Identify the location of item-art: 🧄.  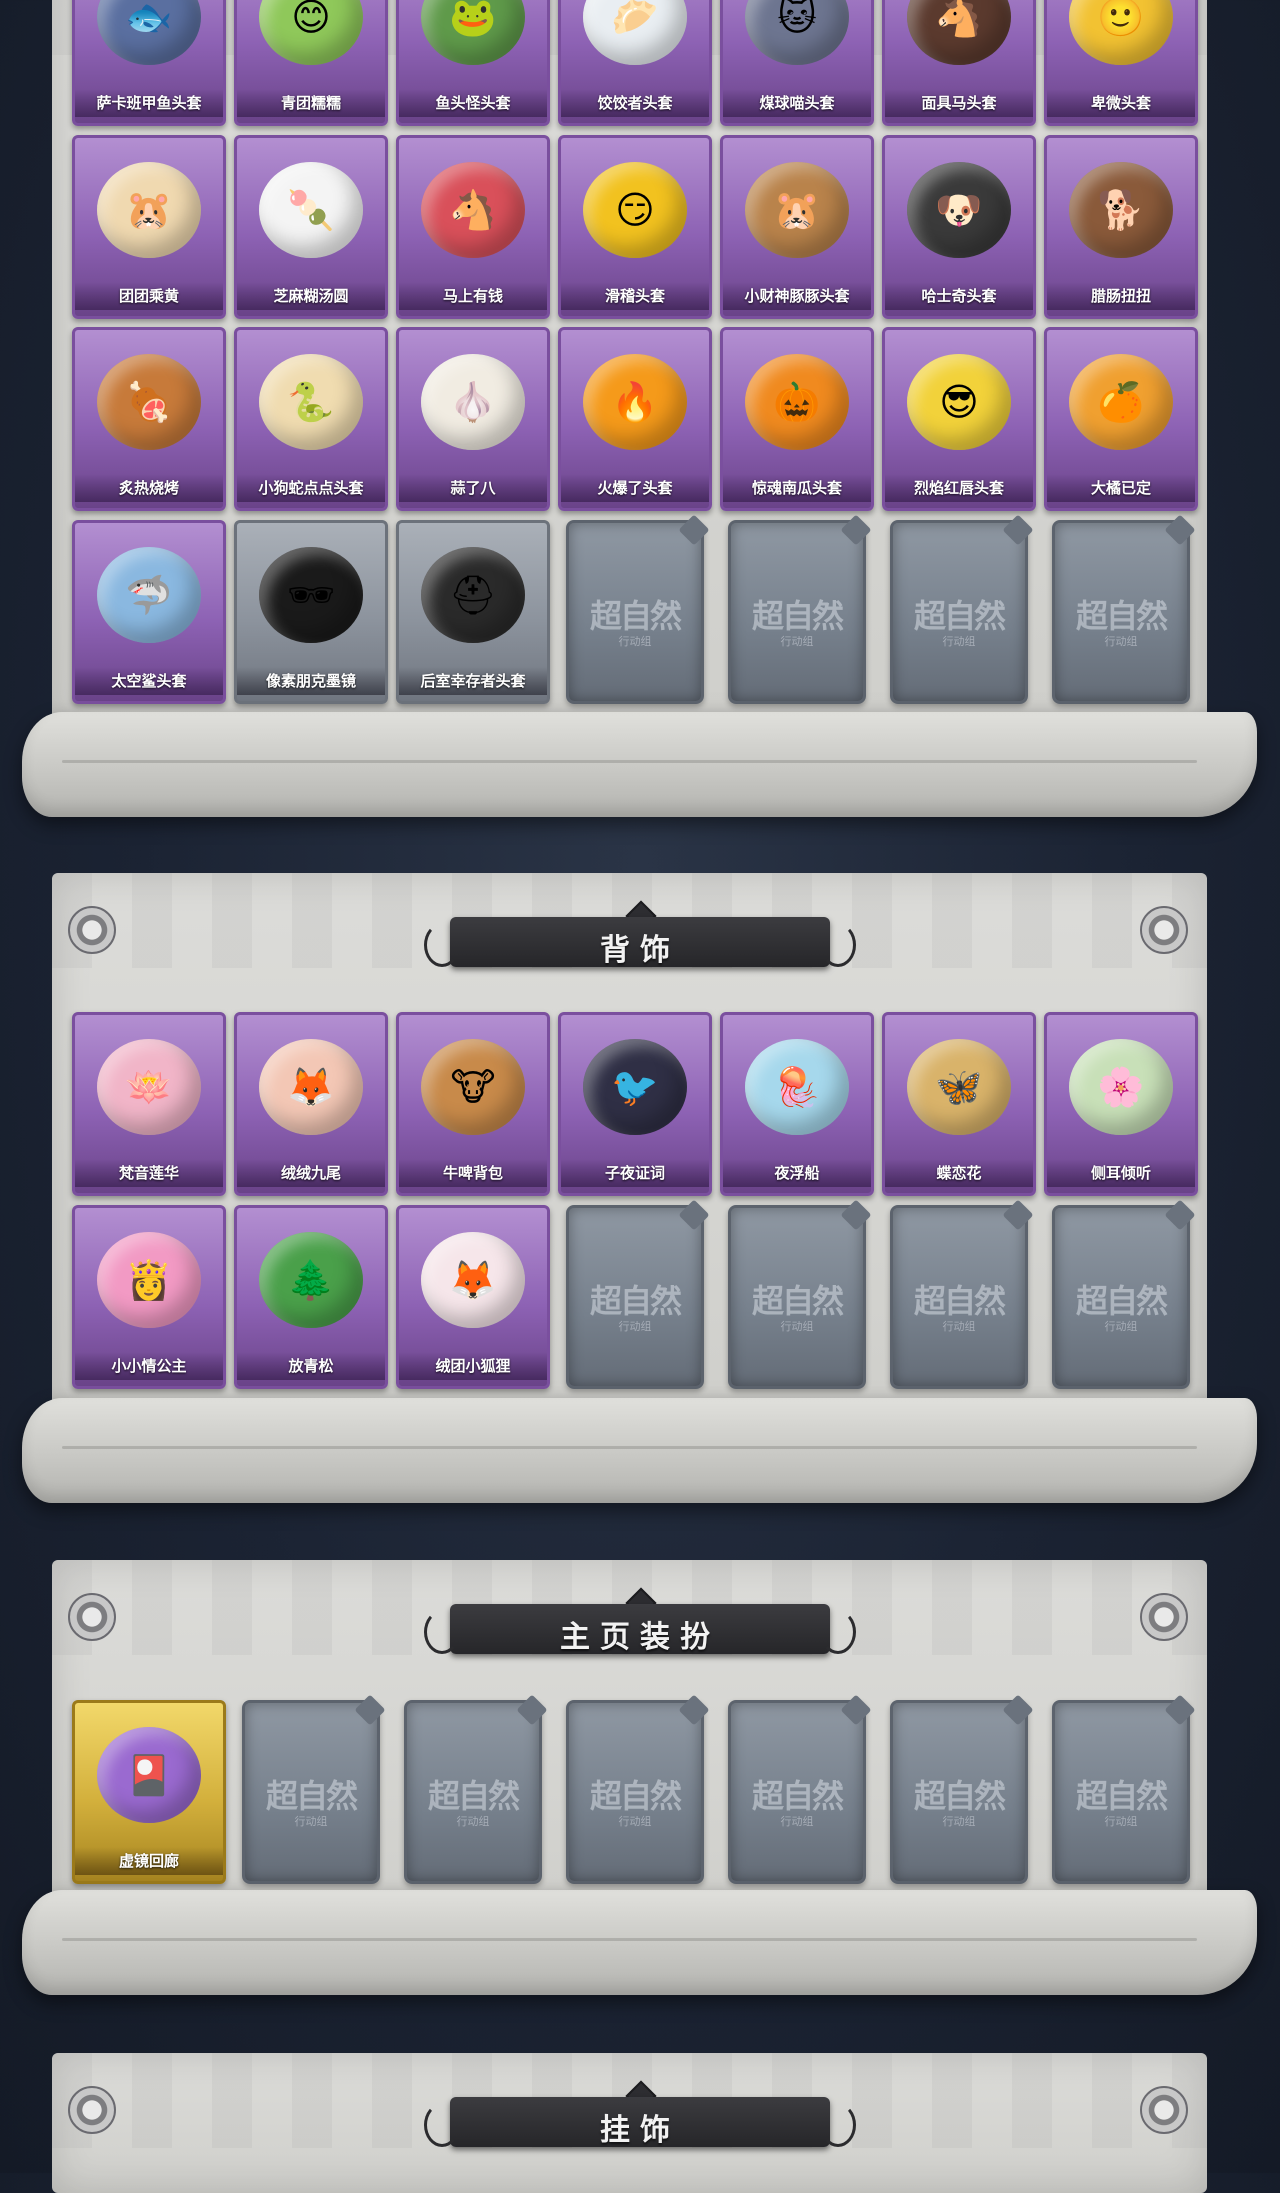
(473, 402).